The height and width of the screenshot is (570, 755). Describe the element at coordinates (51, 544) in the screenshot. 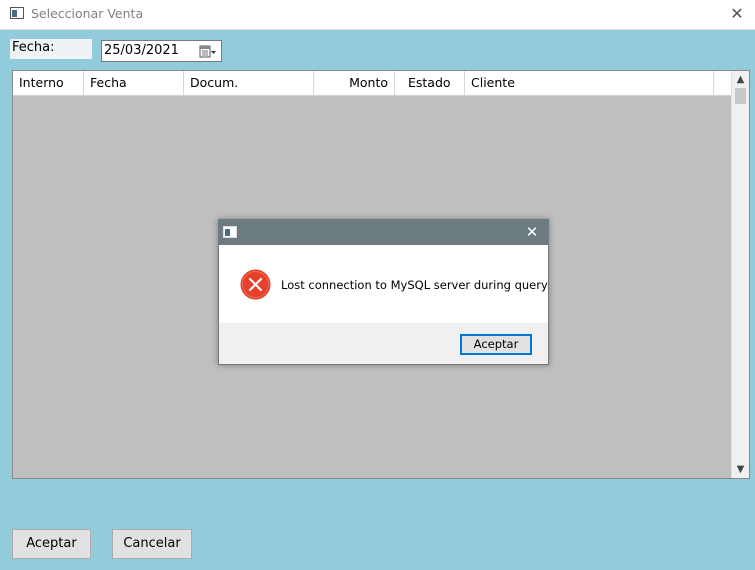

I see `accept-button: Aceptar` at that location.